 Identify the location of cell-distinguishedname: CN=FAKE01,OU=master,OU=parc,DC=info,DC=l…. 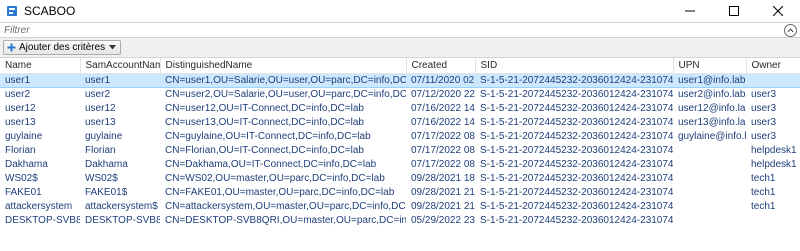
(280, 192).